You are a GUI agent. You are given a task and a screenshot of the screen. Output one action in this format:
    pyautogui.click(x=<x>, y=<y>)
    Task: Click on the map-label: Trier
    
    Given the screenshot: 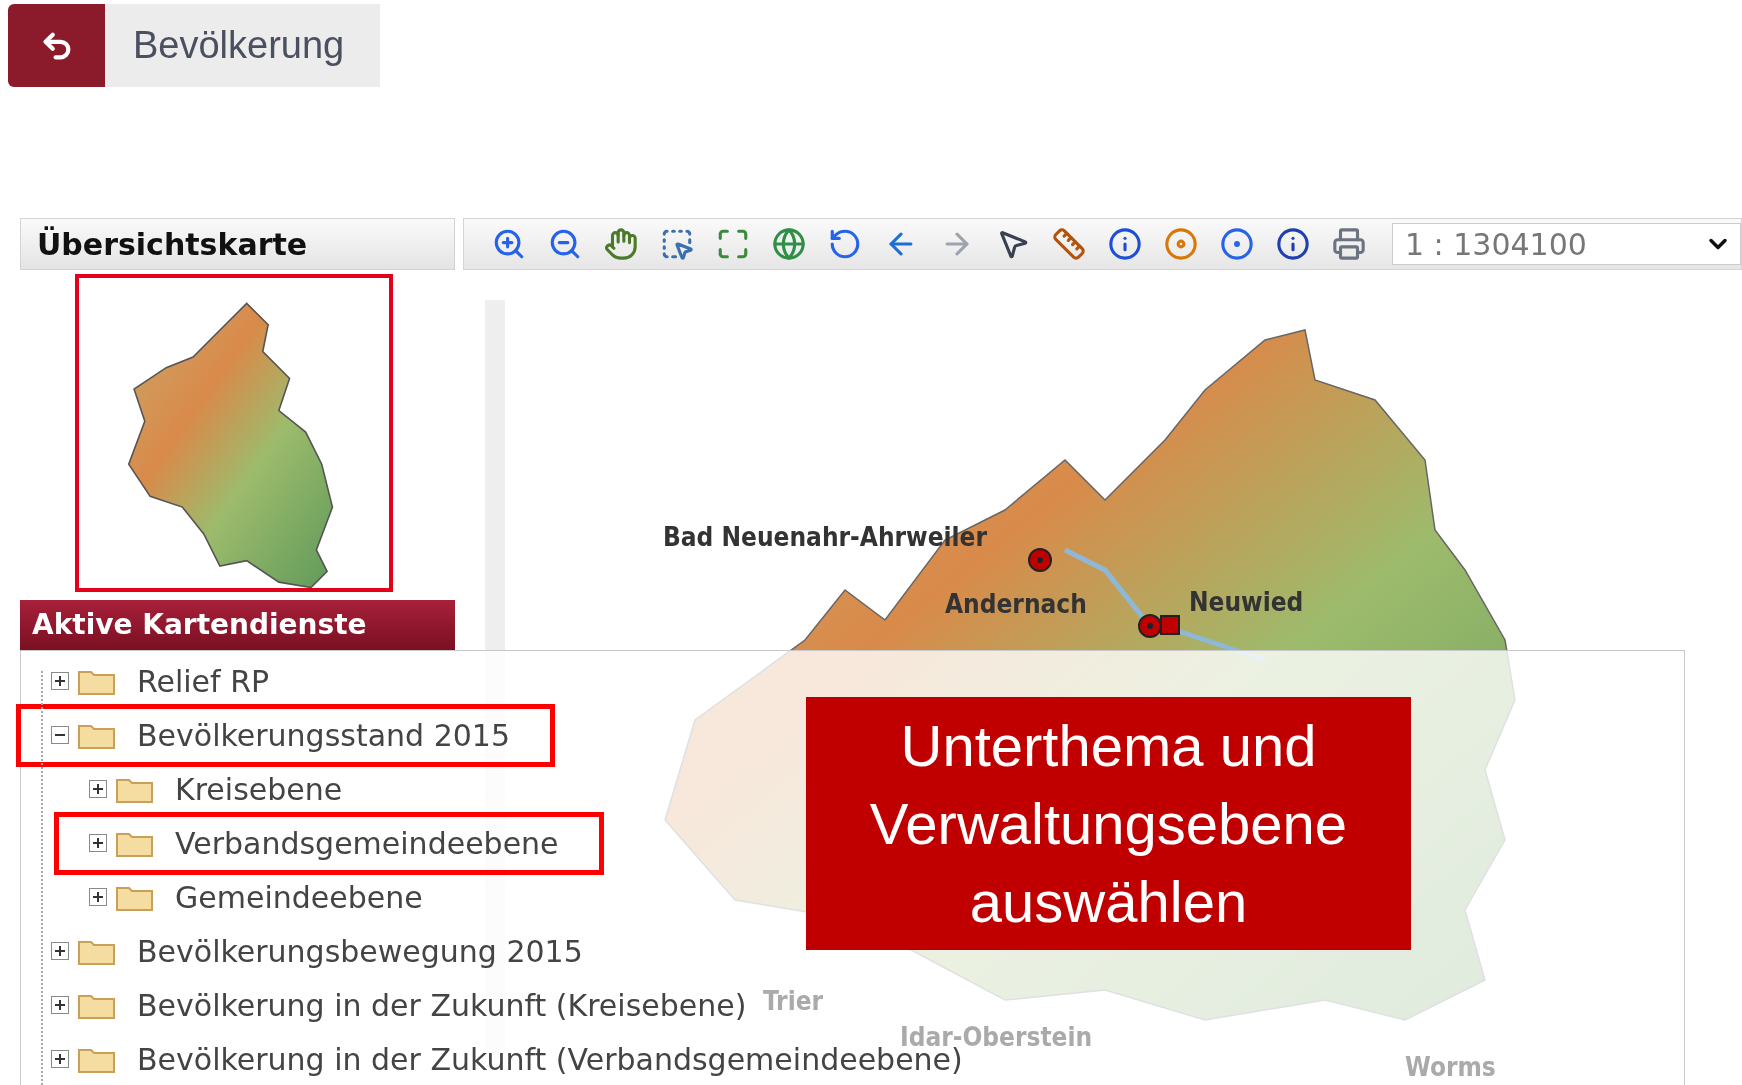 What is the action you would take?
    pyautogui.click(x=793, y=1001)
    